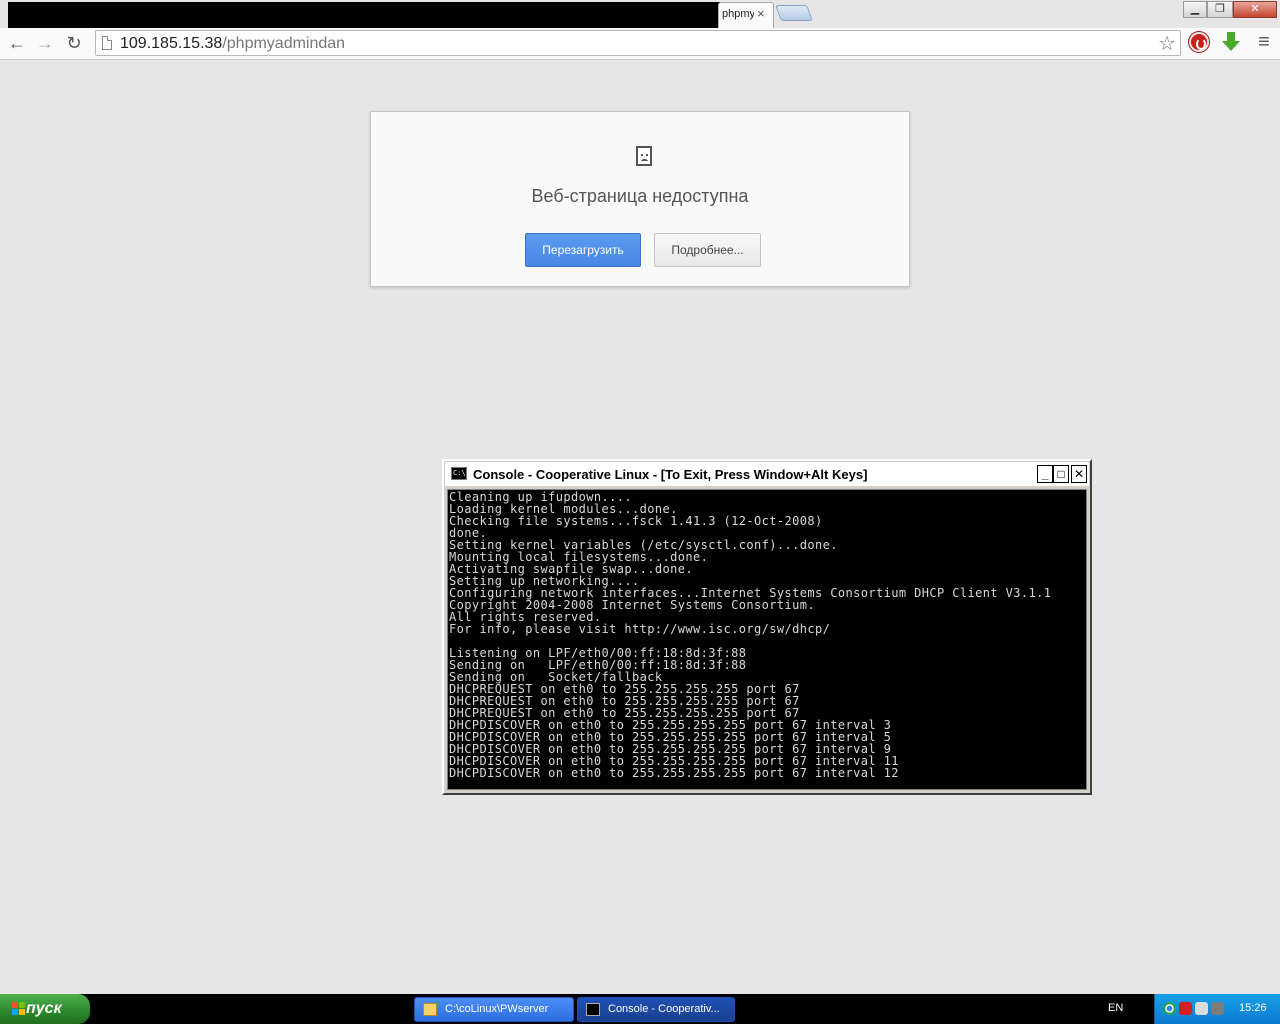 The image size is (1280, 1024). What do you see at coordinates (74, 43) in the screenshot?
I see `reload-icon: ↻` at bounding box center [74, 43].